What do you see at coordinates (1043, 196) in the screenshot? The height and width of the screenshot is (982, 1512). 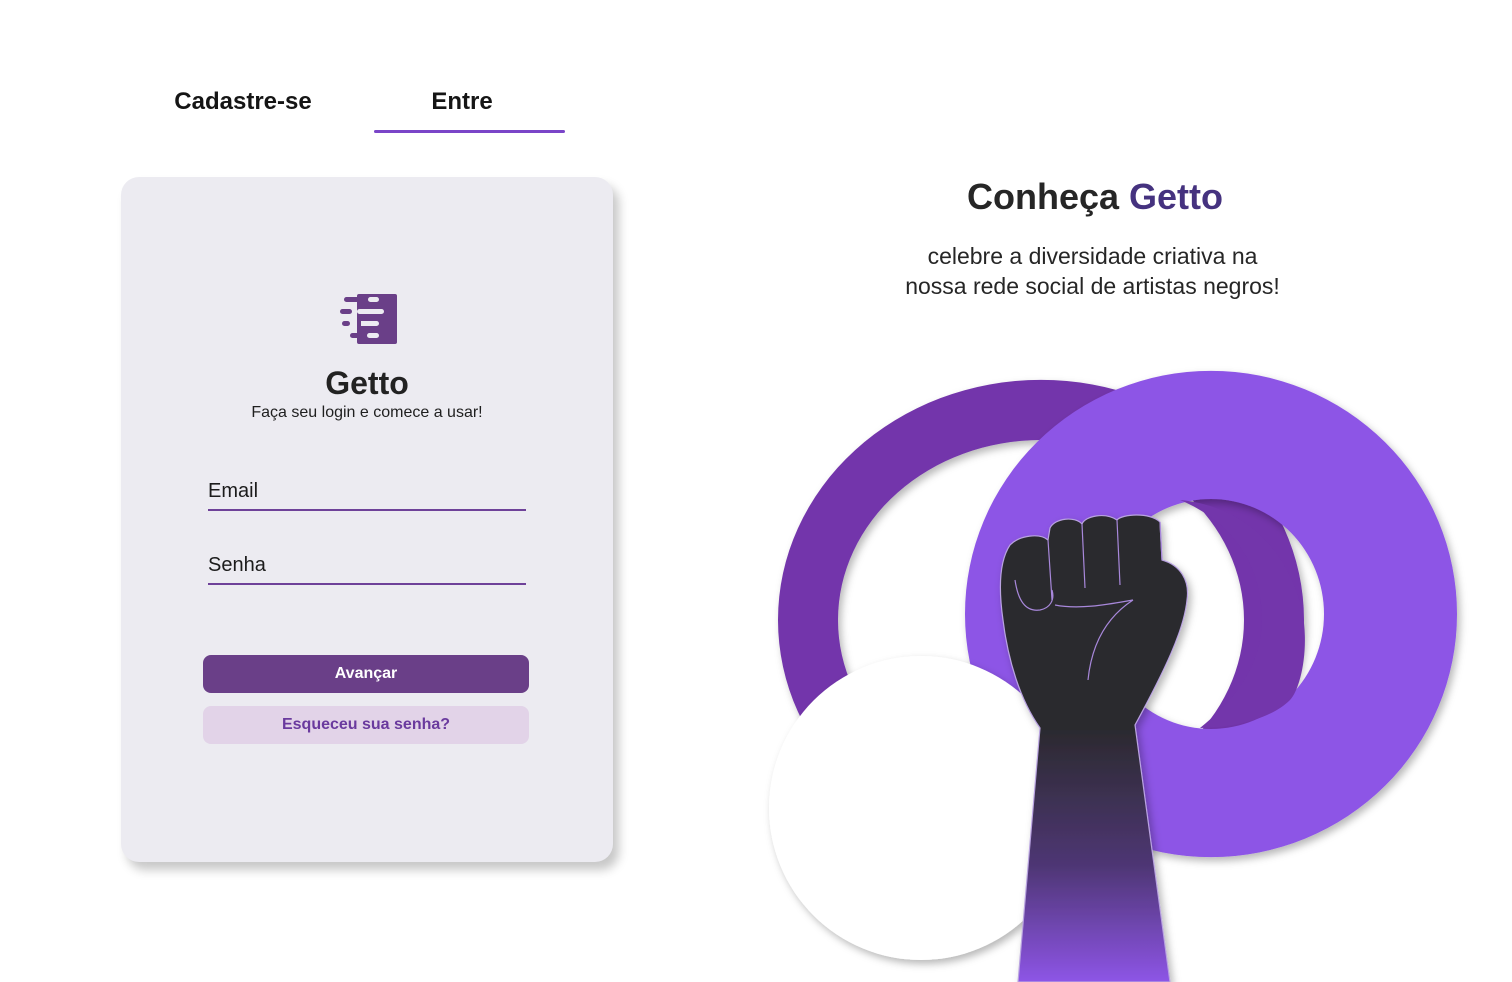 I see `promo-title-prefix: Conheça` at bounding box center [1043, 196].